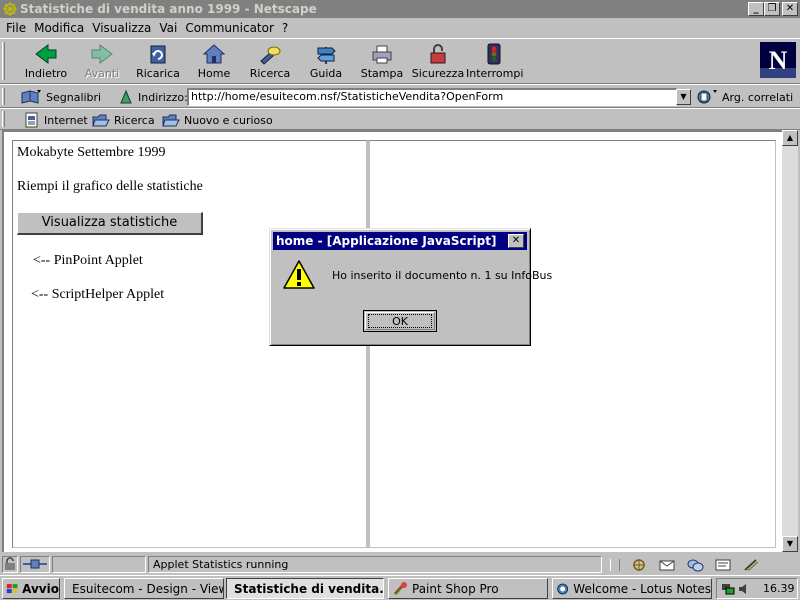 This screenshot has height=600, width=800. Describe the element at coordinates (615, 564) in the screenshot. I see `component-grip-icon` at that location.